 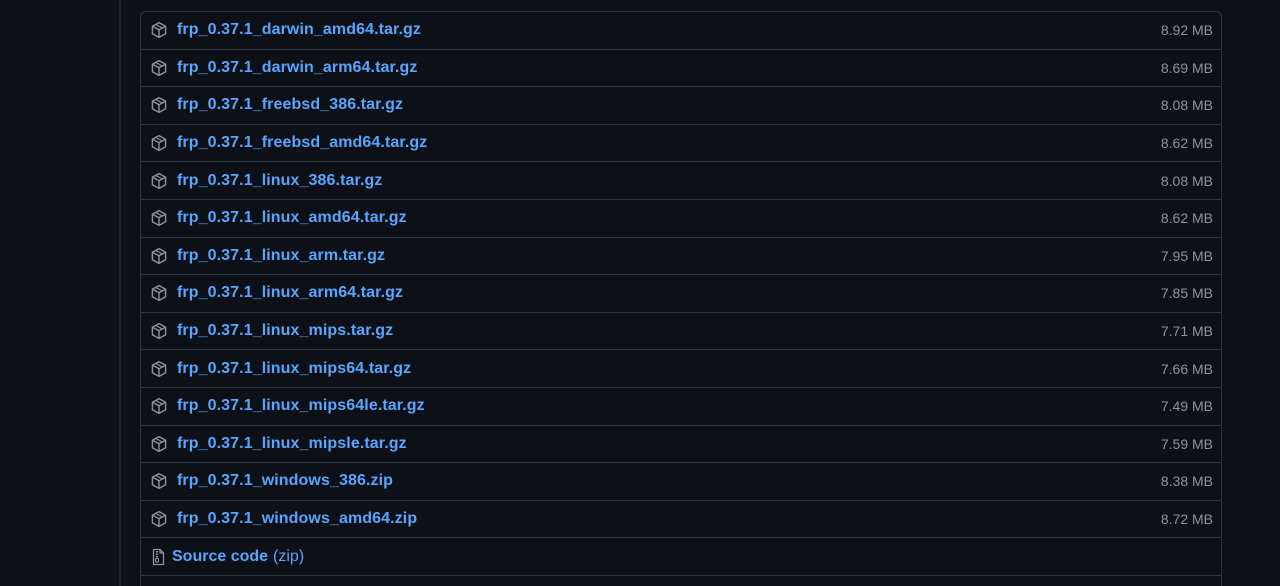 I want to click on asset-name-group: frp_0.37.1_linux_amd64.tar.gz, so click(x=278, y=218).